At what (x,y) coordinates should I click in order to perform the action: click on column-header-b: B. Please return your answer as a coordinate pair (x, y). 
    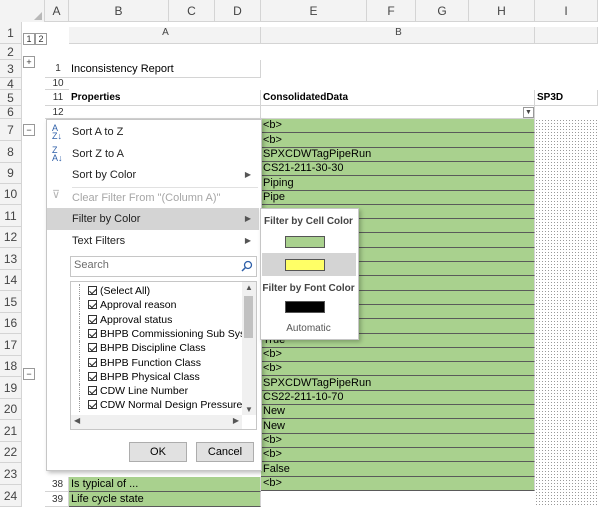
    Looking at the image, I should click on (119, 11).